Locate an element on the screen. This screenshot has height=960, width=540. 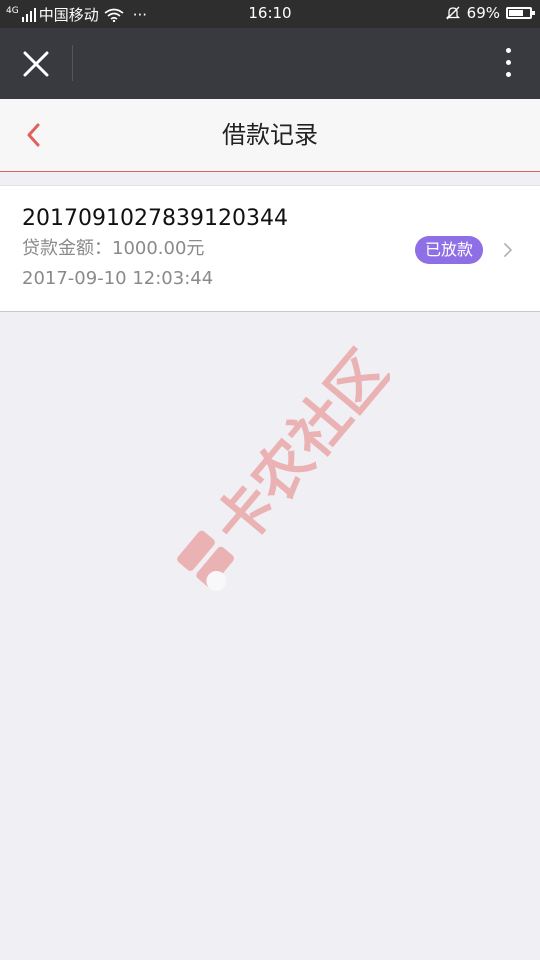
battery-level is located at coordinates (516, 13).